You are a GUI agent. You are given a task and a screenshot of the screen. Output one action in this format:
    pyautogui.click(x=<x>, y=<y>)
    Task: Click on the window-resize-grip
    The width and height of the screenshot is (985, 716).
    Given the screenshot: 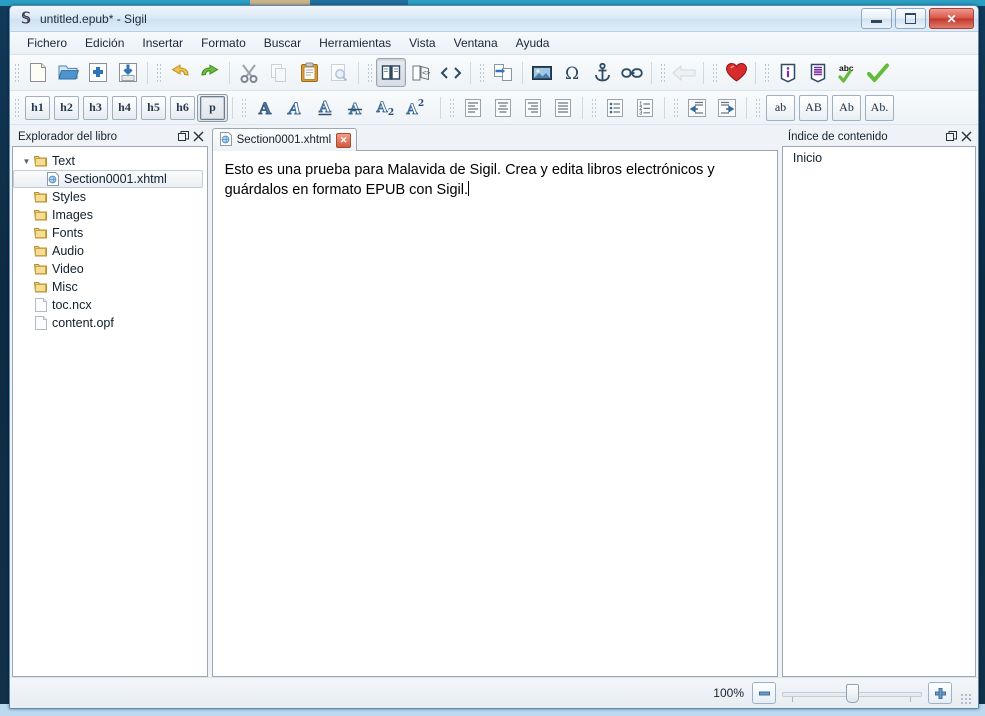 What is the action you would take?
    pyautogui.click(x=966, y=699)
    